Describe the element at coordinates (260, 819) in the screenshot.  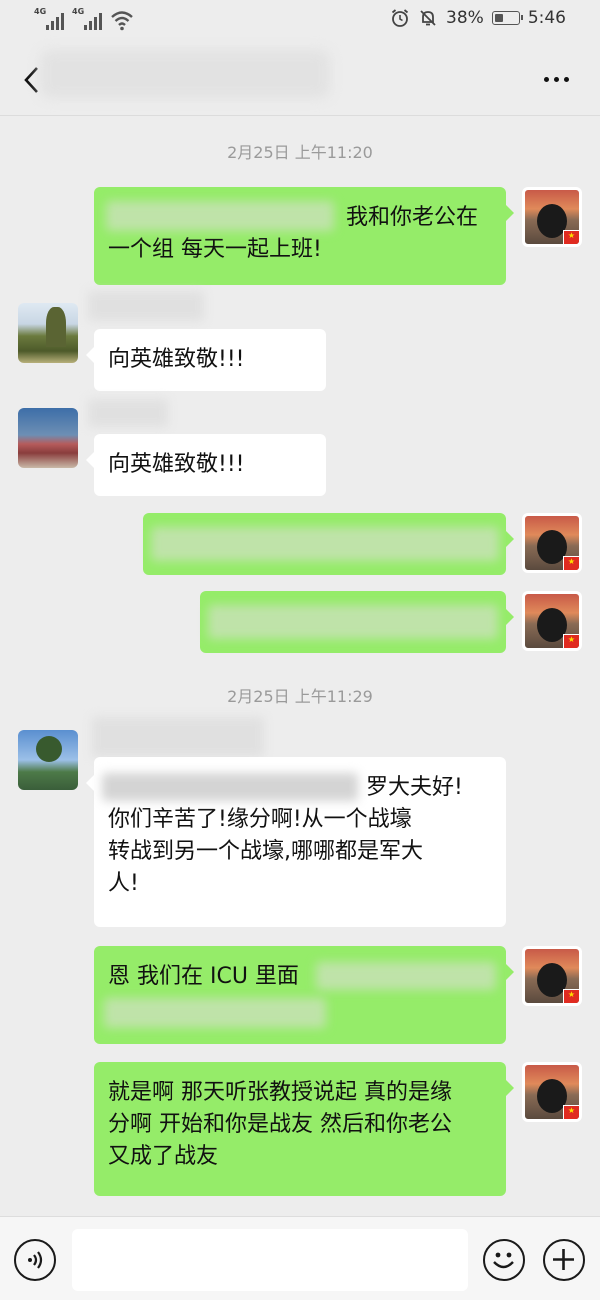
I see `message-text: 你们辛苦了!缘分啊!从一个战壕` at that location.